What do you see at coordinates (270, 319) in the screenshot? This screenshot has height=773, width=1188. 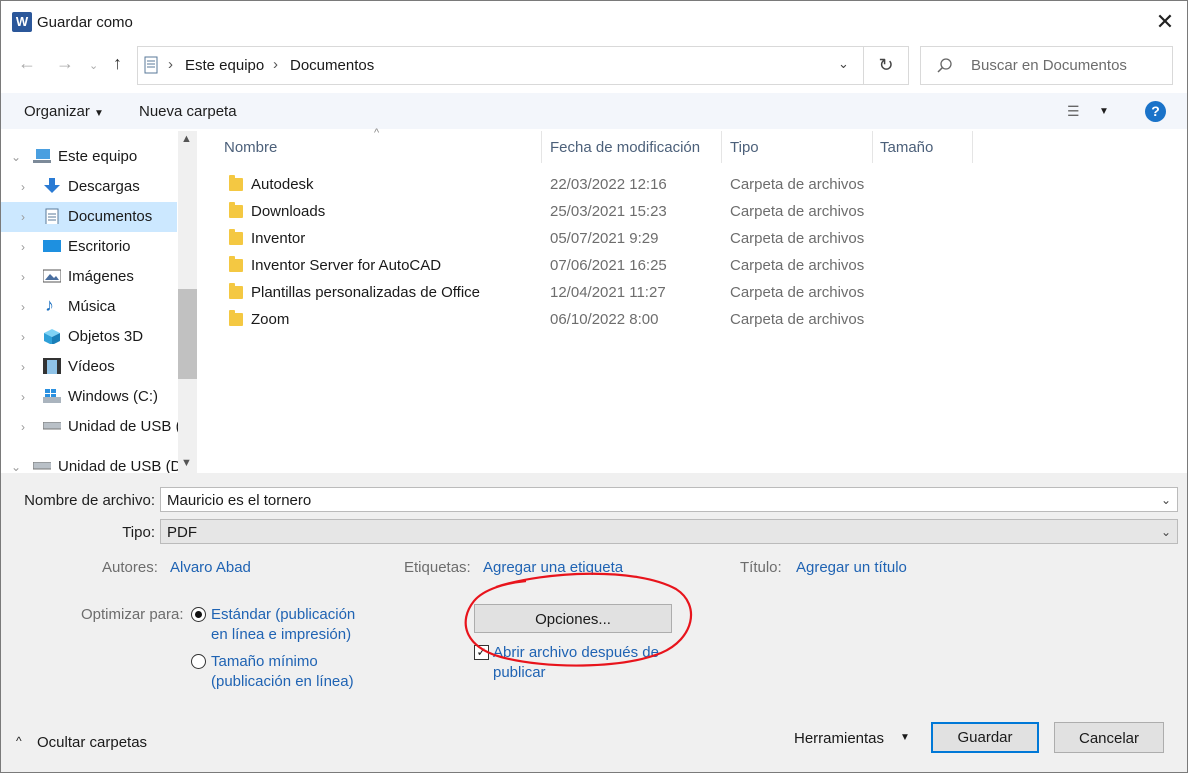 I see `file-name: Zoom` at bounding box center [270, 319].